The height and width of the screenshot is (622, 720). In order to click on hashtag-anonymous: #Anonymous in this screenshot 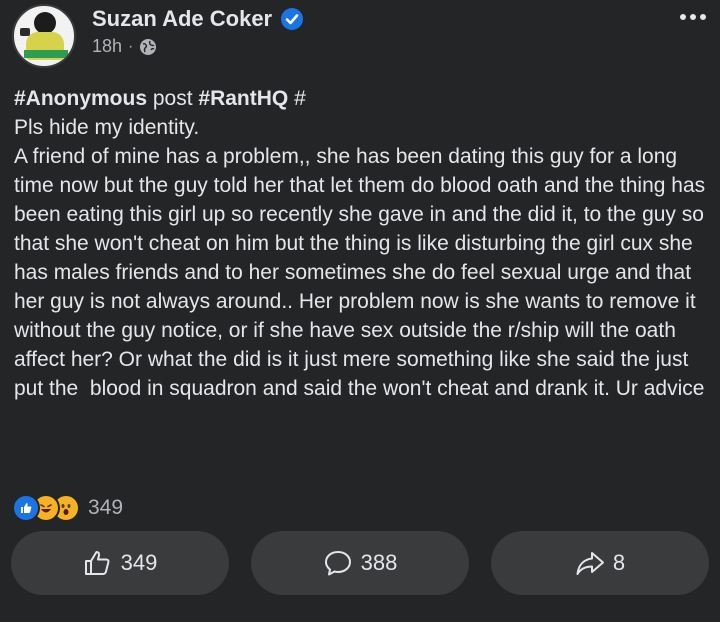, I will do `click(80, 98)`.